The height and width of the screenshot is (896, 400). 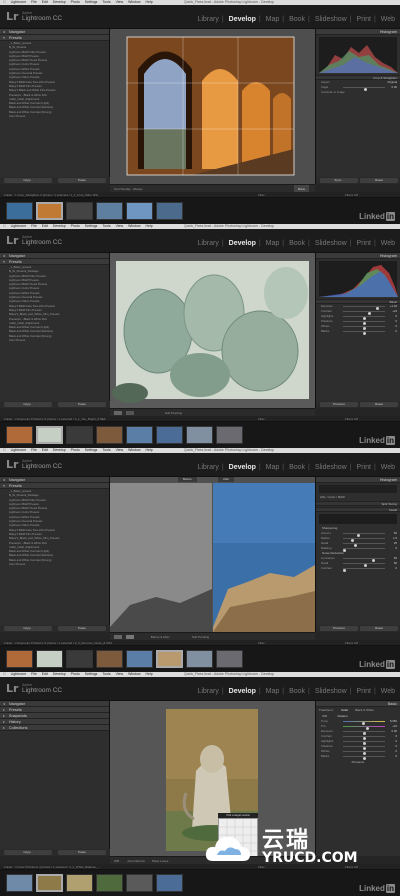 What do you see at coordinates (323, 497) in the screenshot?
I see `tab-hsl: HSL` at bounding box center [323, 497].